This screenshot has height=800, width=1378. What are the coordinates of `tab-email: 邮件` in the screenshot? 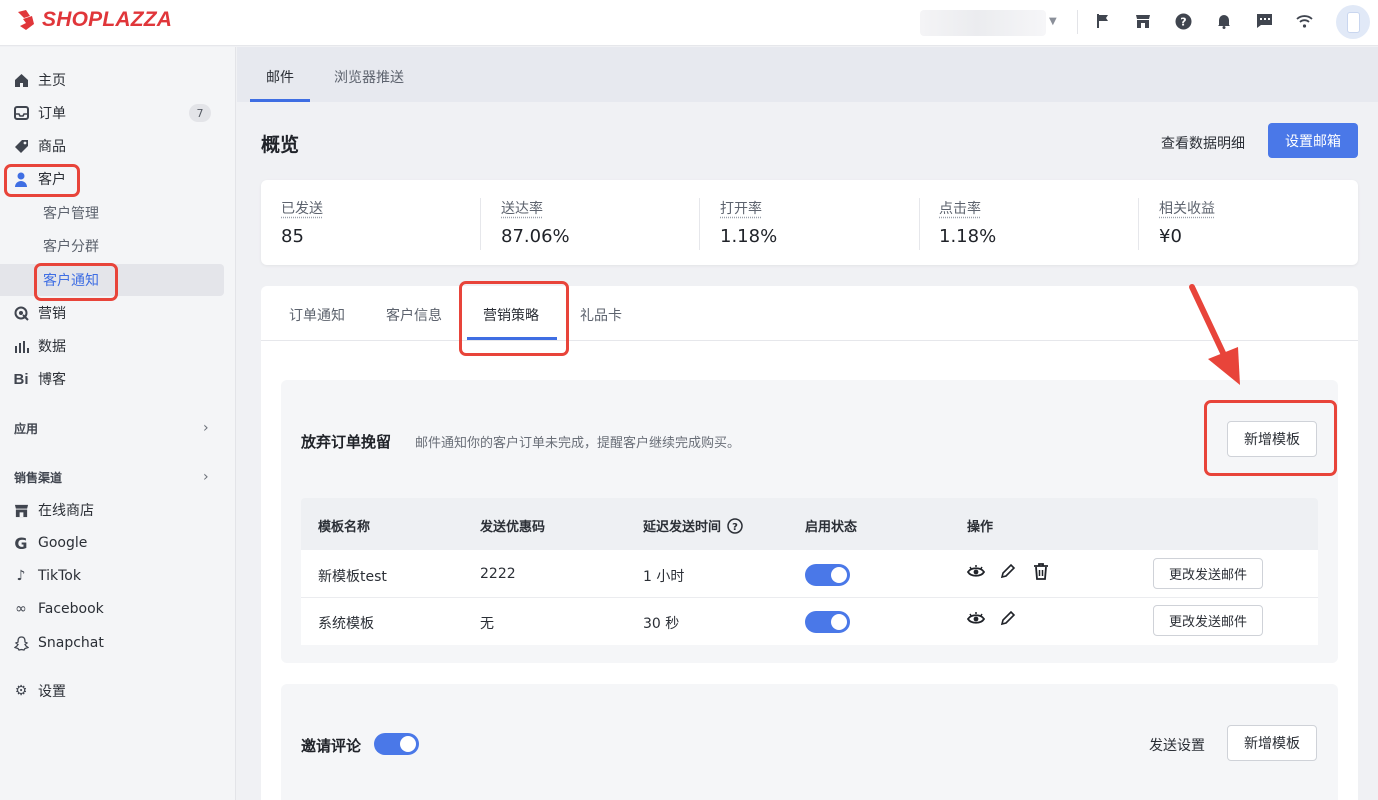 It's located at (280, 77).